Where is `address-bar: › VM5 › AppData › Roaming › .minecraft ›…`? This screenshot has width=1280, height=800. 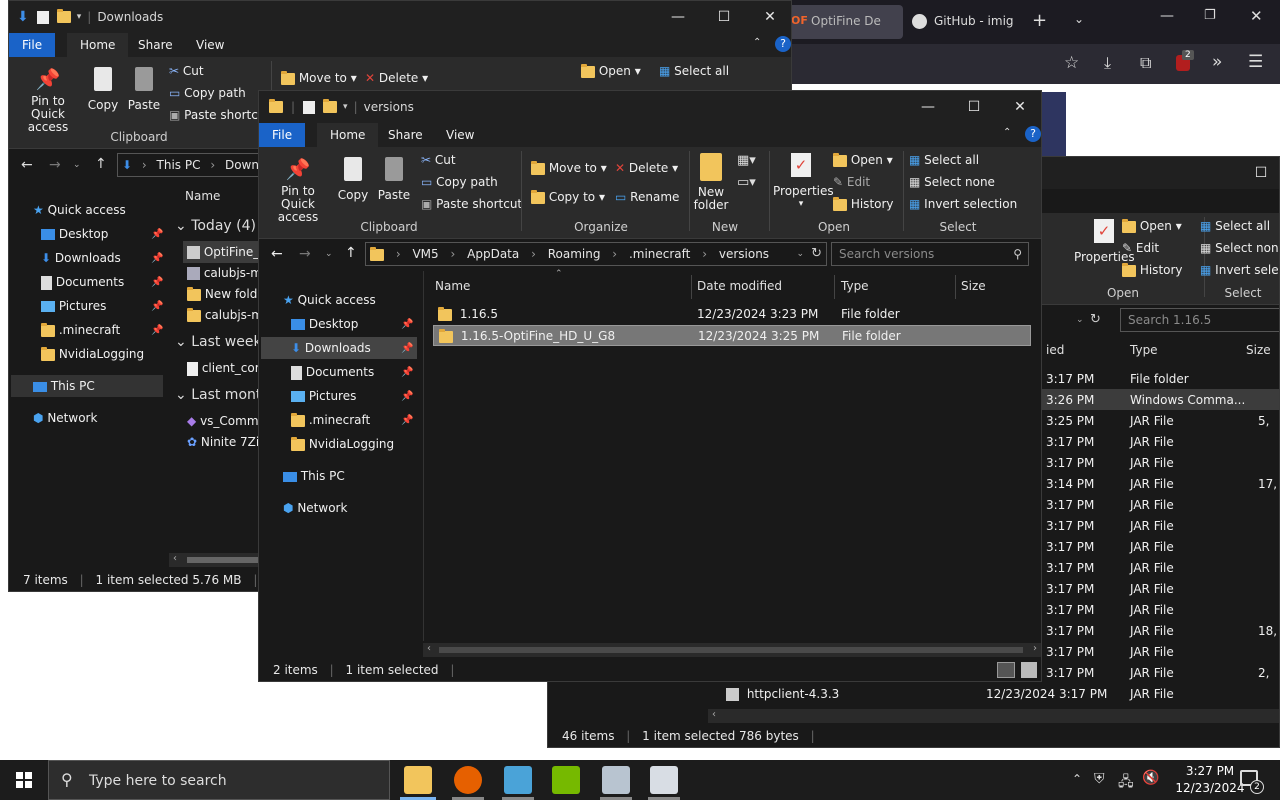
address-bar: › VM5 › AppData › Roaming › .minecraft ›… is located at coordinates (596, 254).